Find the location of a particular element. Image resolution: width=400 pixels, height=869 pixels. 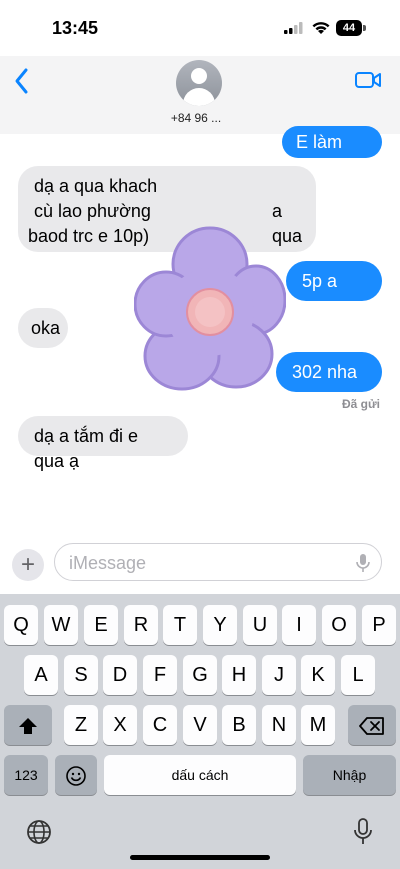

key: Z is located at coordinates (81, 725).